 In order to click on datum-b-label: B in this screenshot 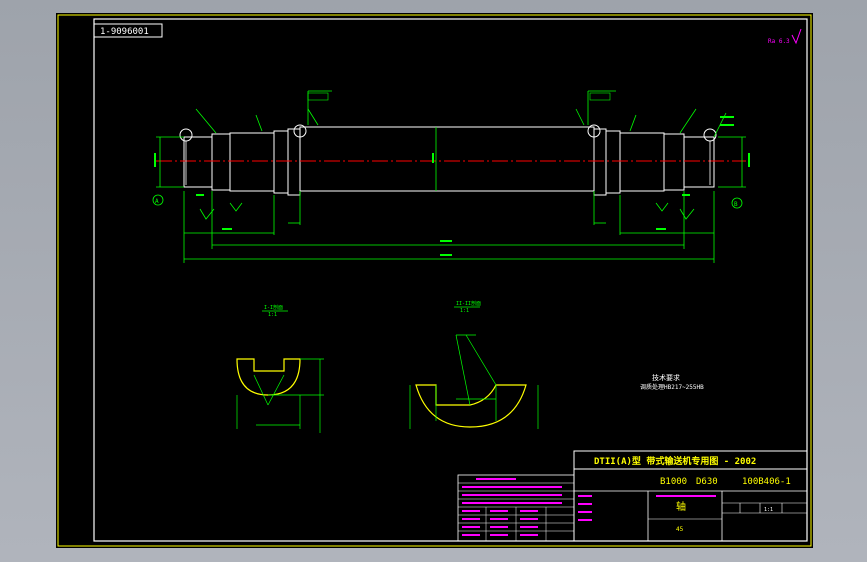, I will do `click(736, 204)`.